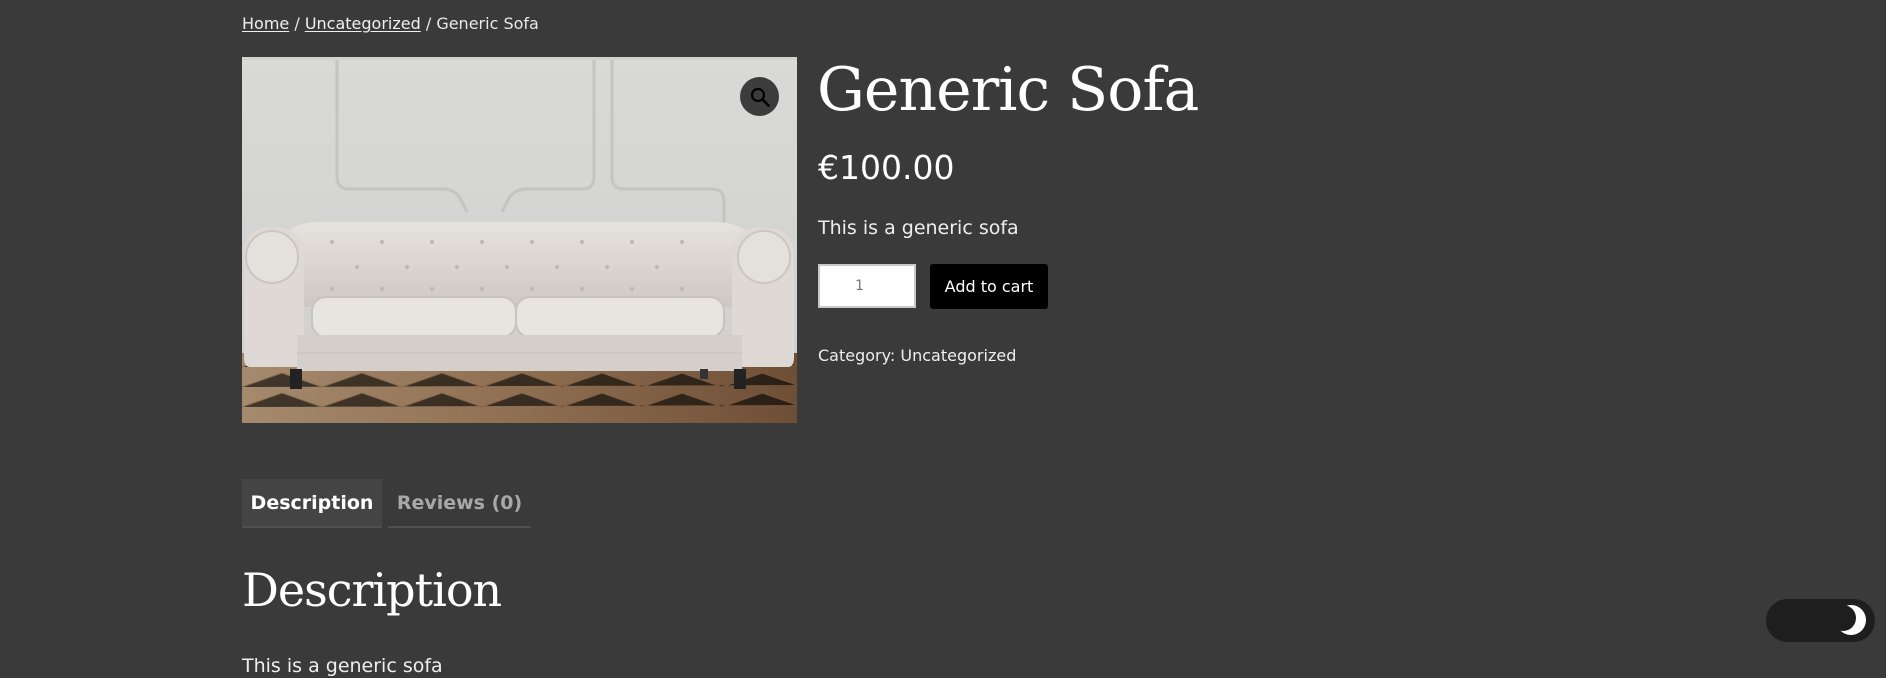 This screenshot has height=678, width=1886. Describe the element at coordinates (363, 23) in the screenshot. I see `breadcrumb-category-link: Uncategorized` at that location.